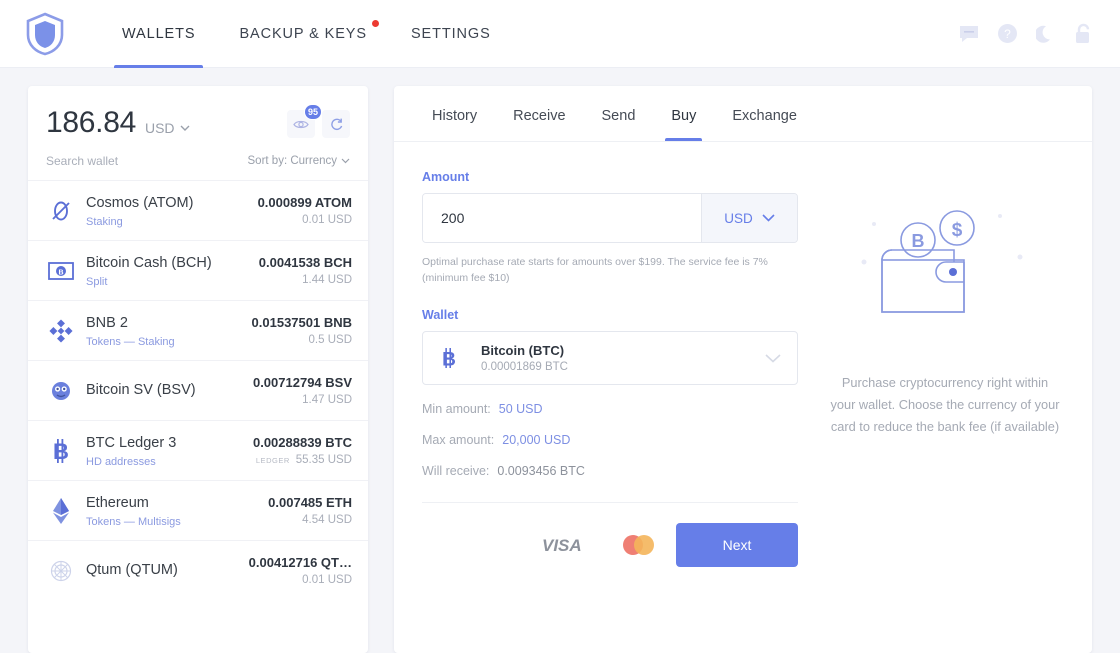 Image resolution: width=1120 pixels, height=653 pixels. Describe the element at coordinates (1083, 34) in the screenshot. I see `unlock-icon` at that location.